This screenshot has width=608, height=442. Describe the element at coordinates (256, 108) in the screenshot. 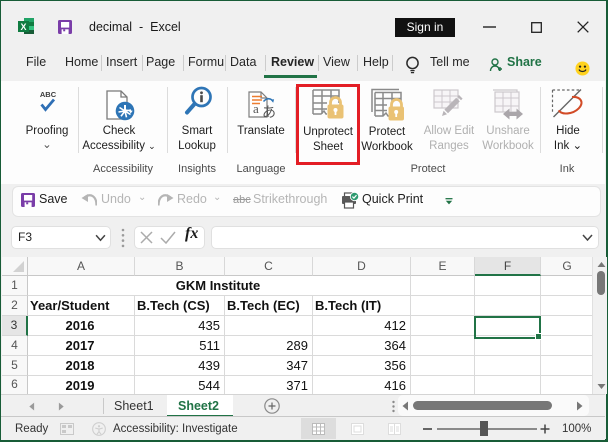

I see `svg-text: a` at that location.